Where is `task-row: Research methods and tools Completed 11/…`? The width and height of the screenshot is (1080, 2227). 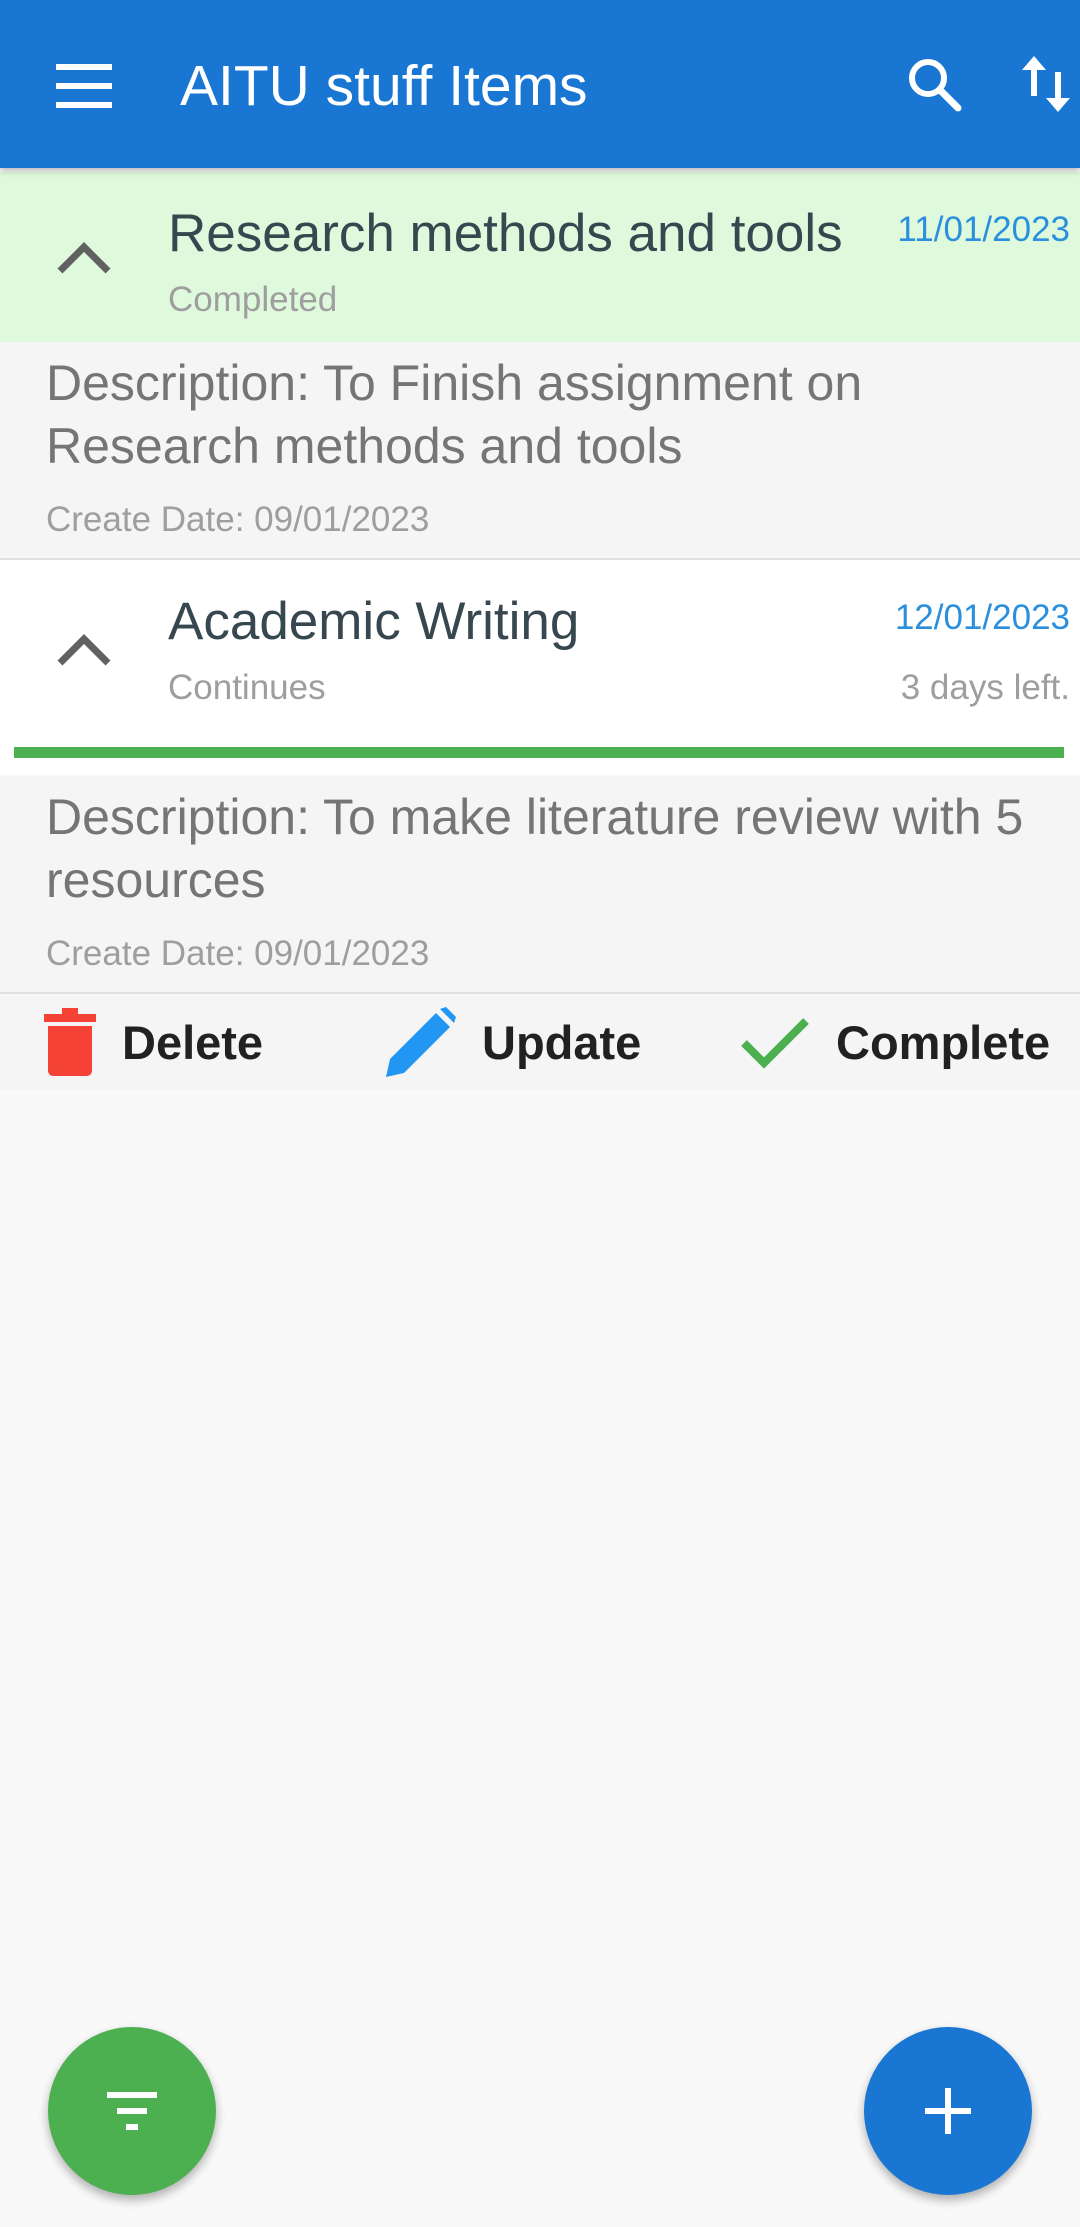
task-row: Research methods and tools Completed 11/… is located at coordinates (540, 257).